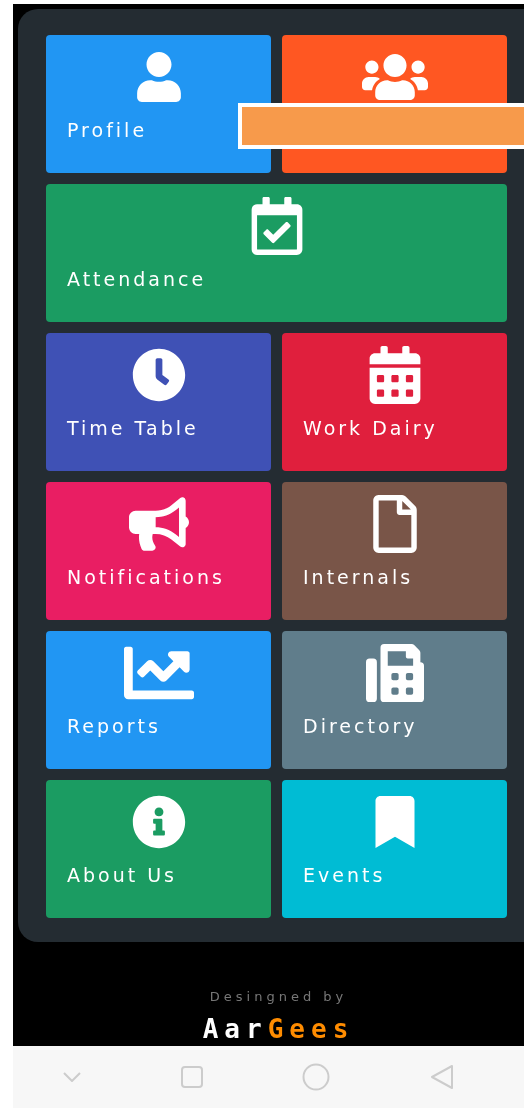 The height and width of the screenshot is (1108, 524). Describe the element at coordinates (133, 428) in the screenshot. I see `tile-label: Time Table` at that location.